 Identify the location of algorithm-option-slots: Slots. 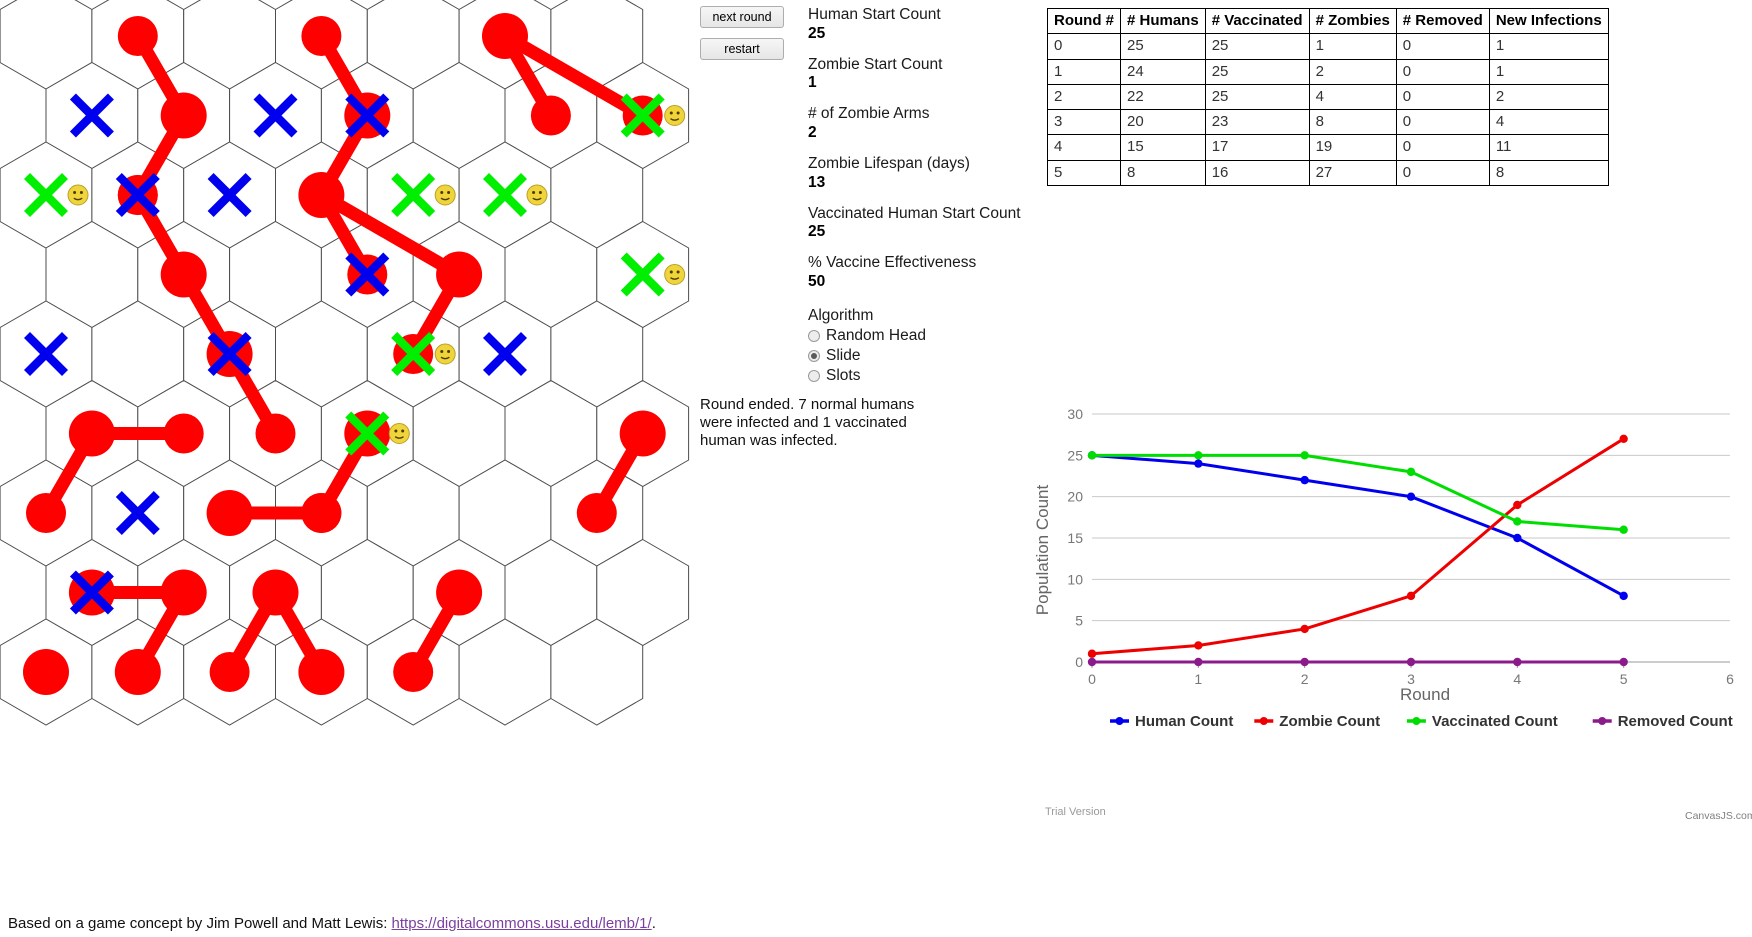
(933, 376).